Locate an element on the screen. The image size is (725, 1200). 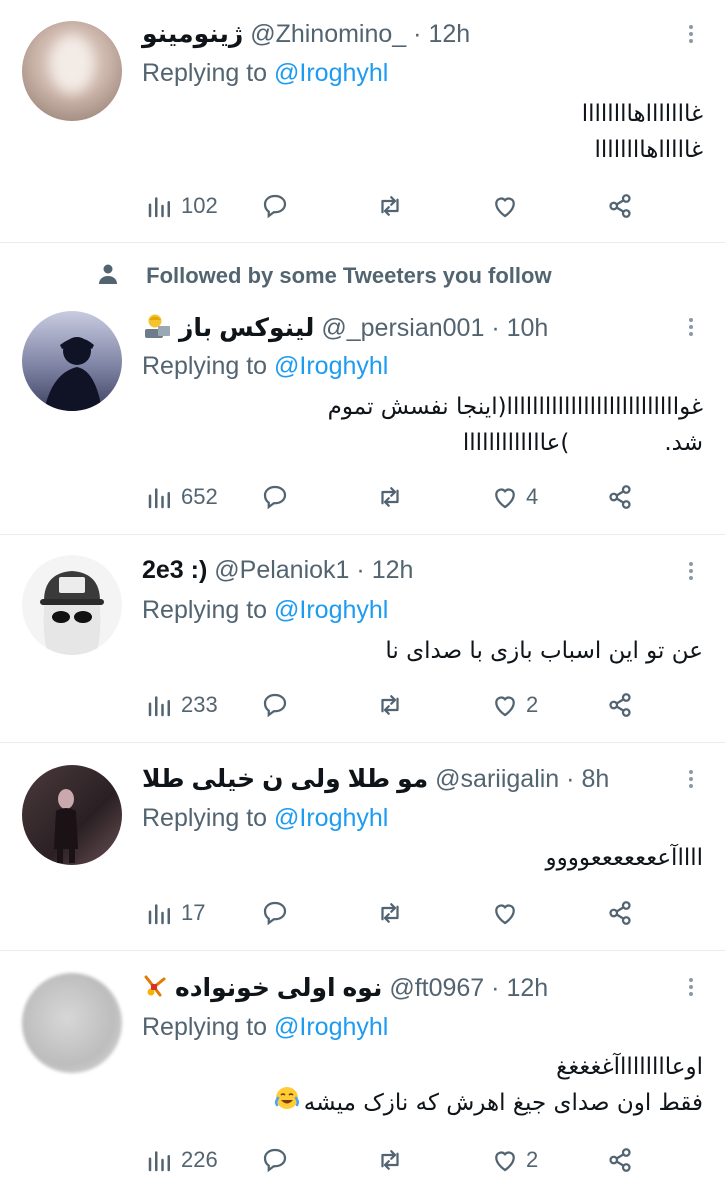
display-name: نوه اولی خونواده is located at coordinates (278, 988).